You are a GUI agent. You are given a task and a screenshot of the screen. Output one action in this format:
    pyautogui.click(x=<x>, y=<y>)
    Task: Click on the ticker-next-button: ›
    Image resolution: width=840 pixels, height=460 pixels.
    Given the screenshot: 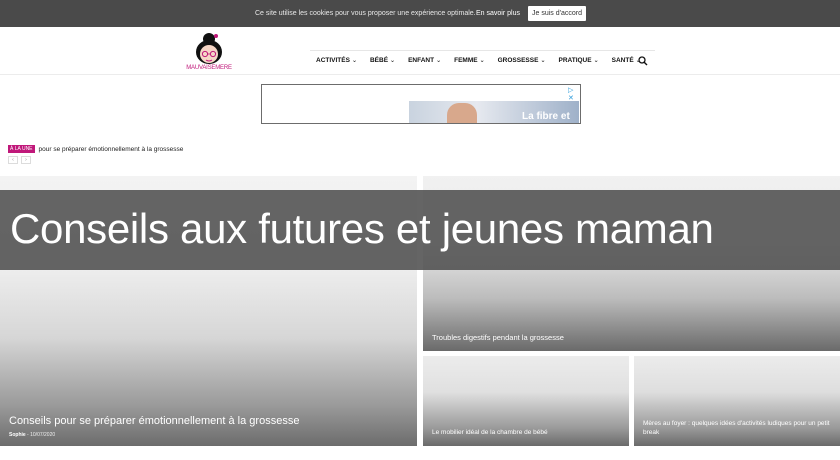 What is the action you would take?
    pyautogui.click(x=26, y=160)
    